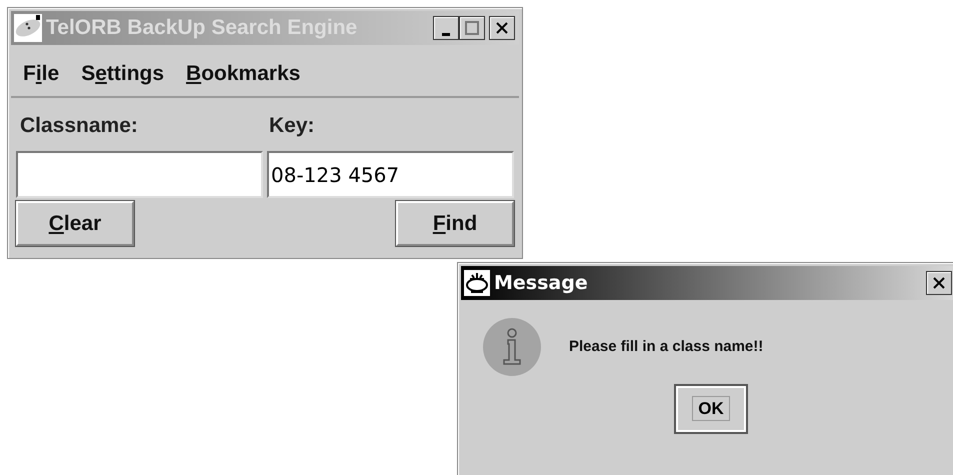 This screenshot has width=953, height=475. What do you see at coordinates (390, 174) in the screenshot?
I see `text-field: 08-123 4567` at bounding box center [390, 174].